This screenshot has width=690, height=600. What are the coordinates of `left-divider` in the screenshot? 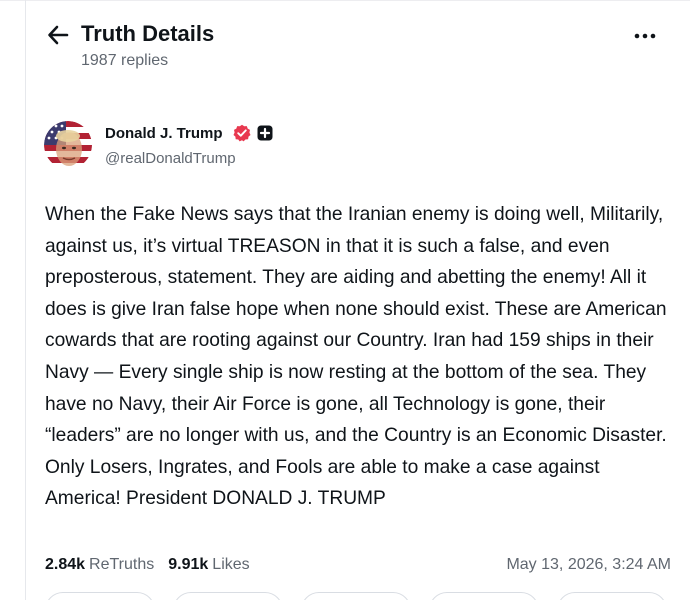 It's located at (25, 300).